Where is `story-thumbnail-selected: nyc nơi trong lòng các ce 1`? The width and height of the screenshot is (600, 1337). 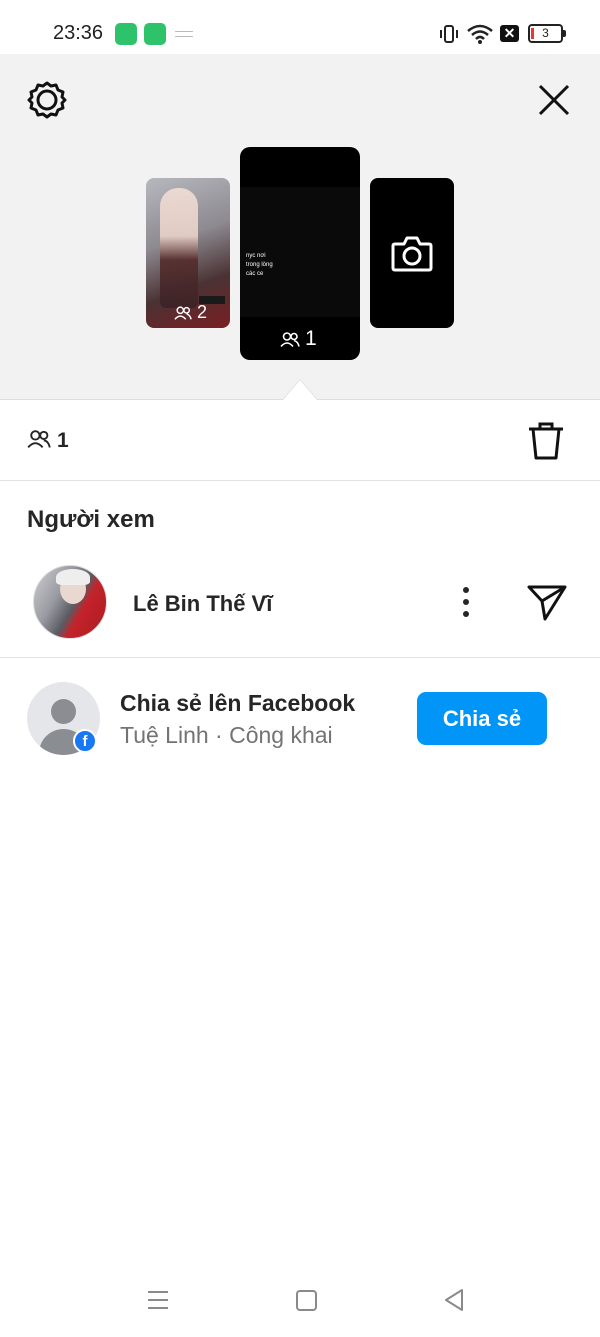 story-thumbnail-selected: nyc nơi trong lòng các ce 1 is located at coordinates (300, 253).